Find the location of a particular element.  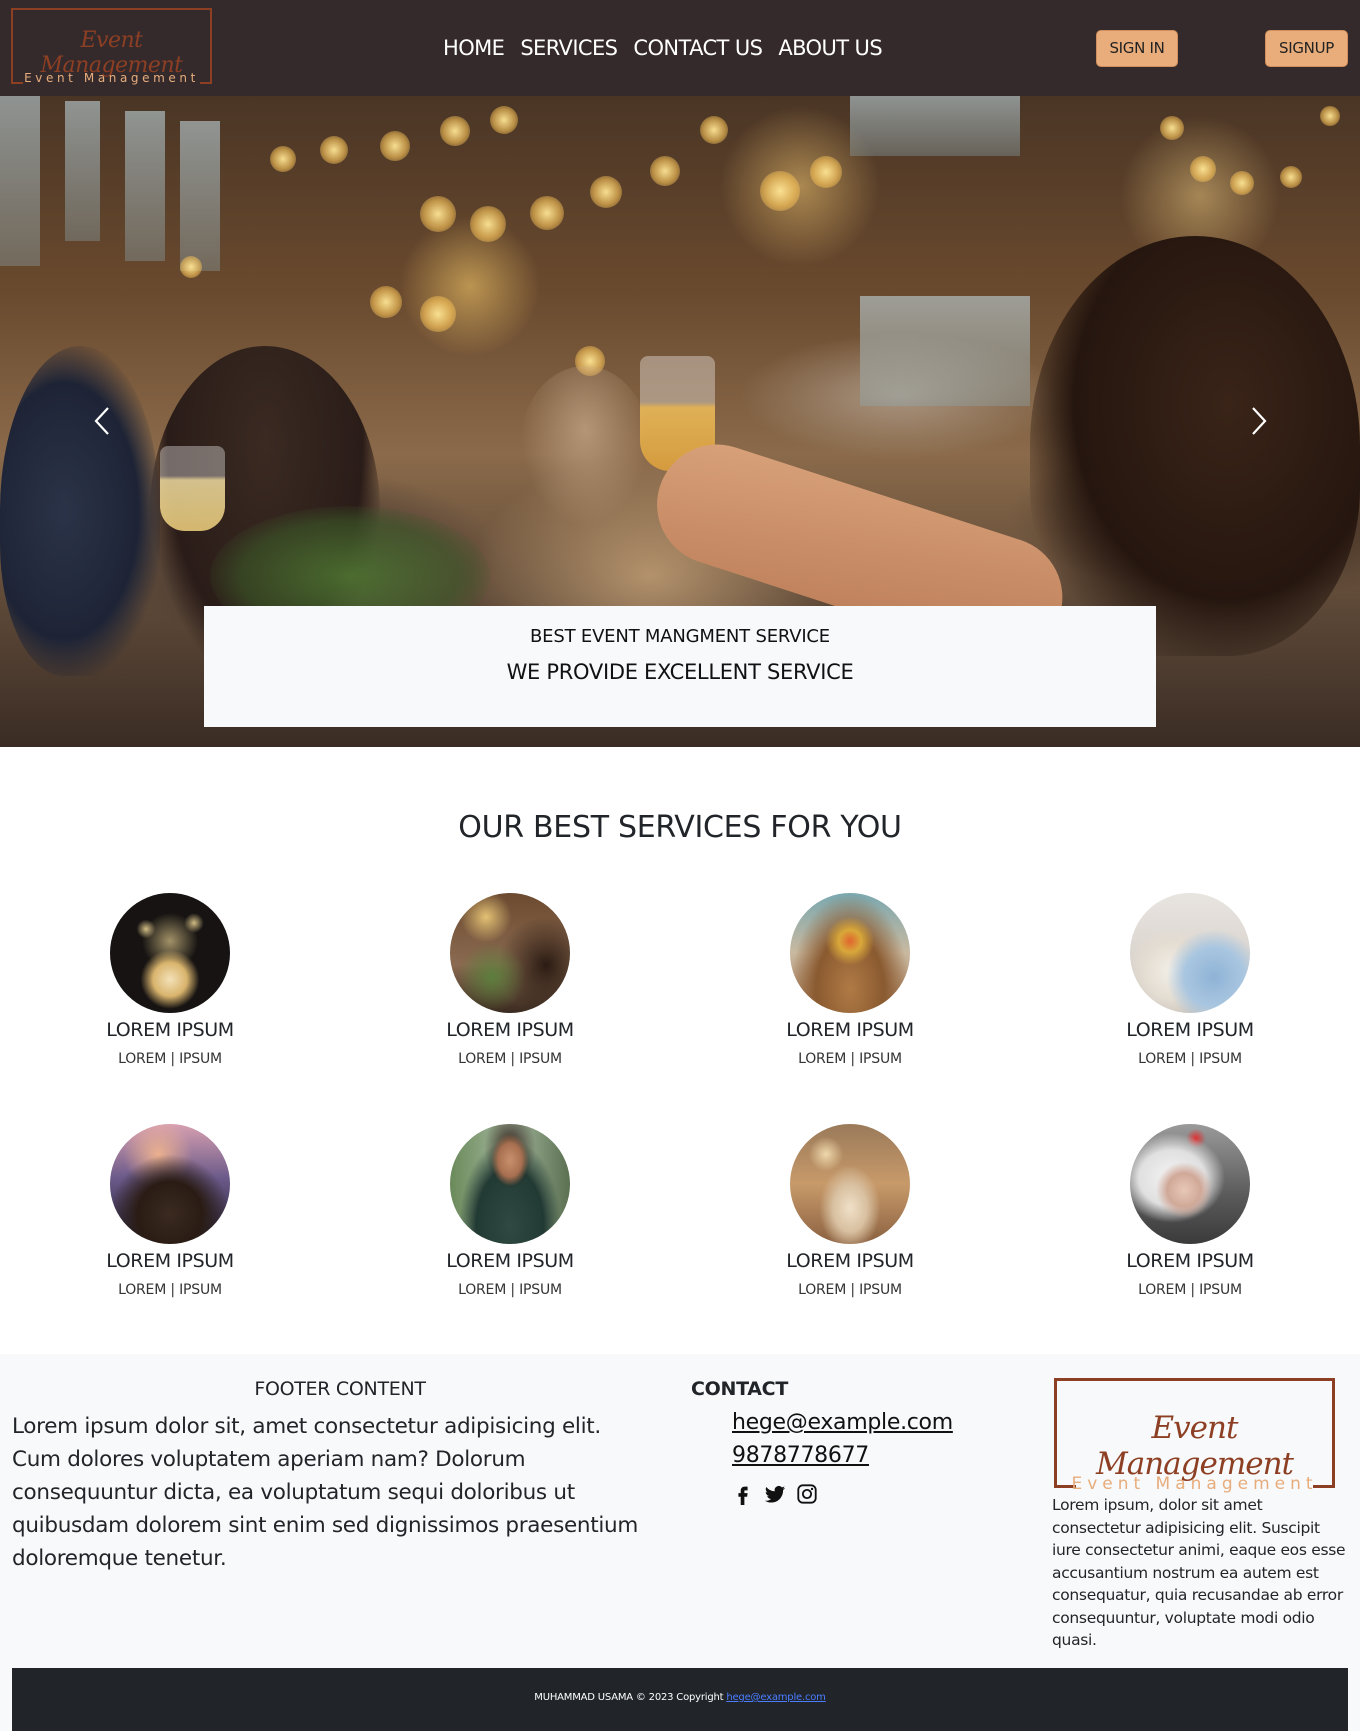

copyright-label: MUHAMMAD USAMA © 2023 Copyright is located at coordinates (629, 1697).